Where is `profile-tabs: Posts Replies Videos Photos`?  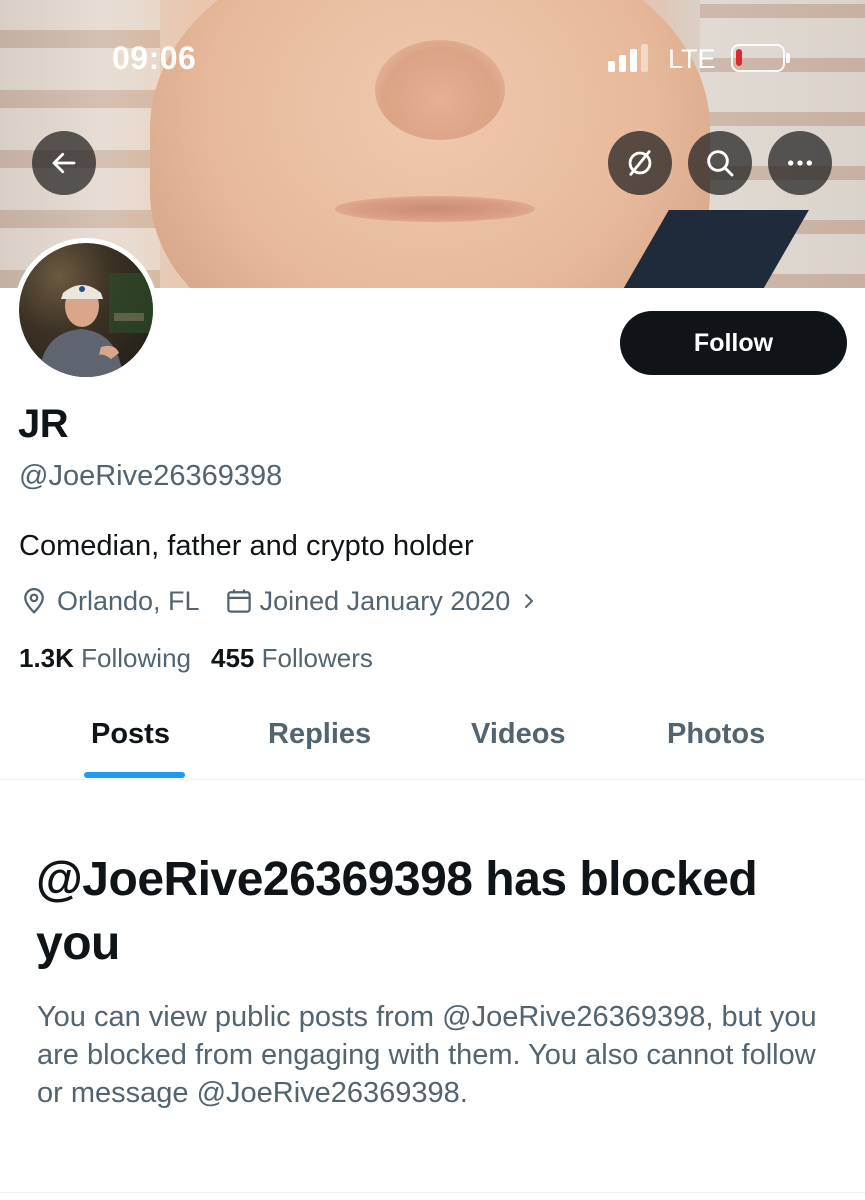 profile-tabs: Posts Replies Videos Photos is located at coordinates (432, 740).